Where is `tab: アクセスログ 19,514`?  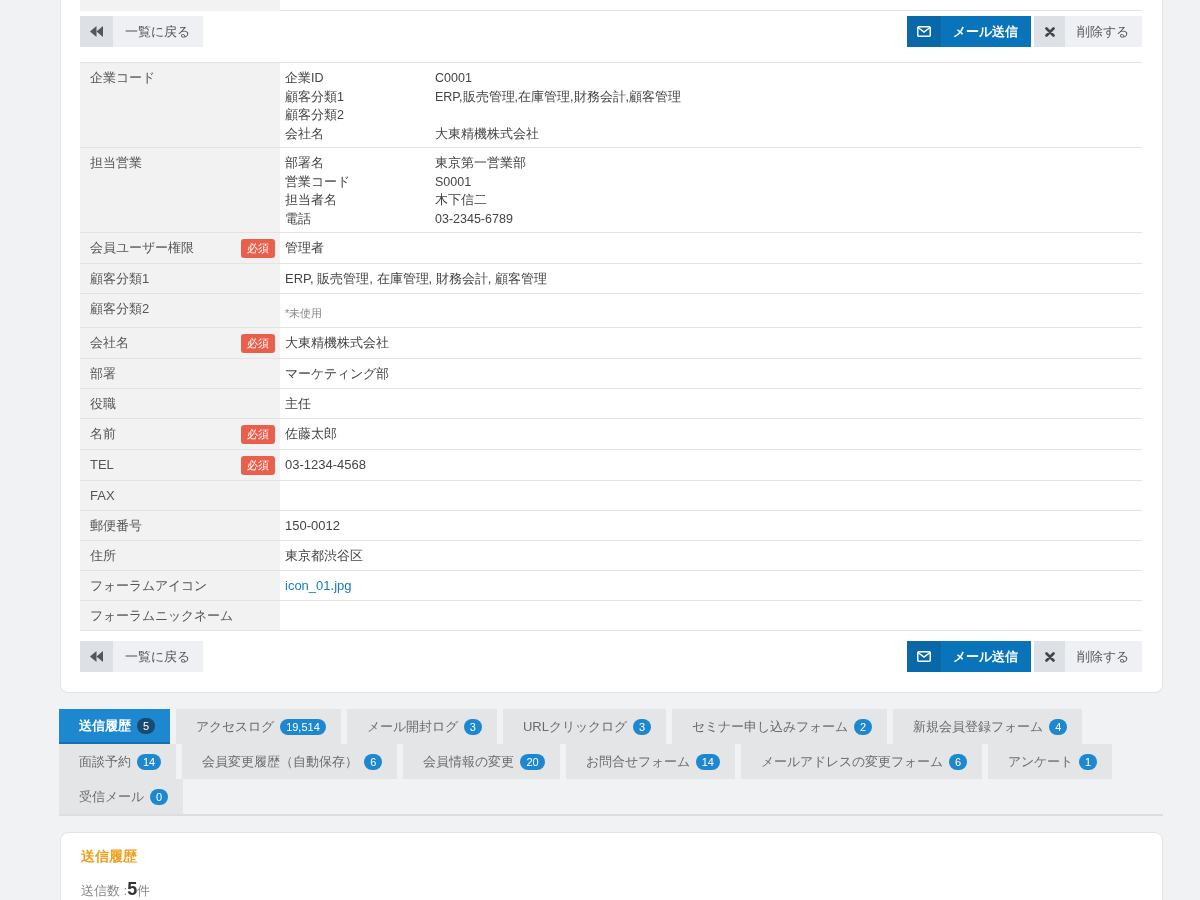
tab: アクセスログ 19,514 is located at coordinates (258, 726).